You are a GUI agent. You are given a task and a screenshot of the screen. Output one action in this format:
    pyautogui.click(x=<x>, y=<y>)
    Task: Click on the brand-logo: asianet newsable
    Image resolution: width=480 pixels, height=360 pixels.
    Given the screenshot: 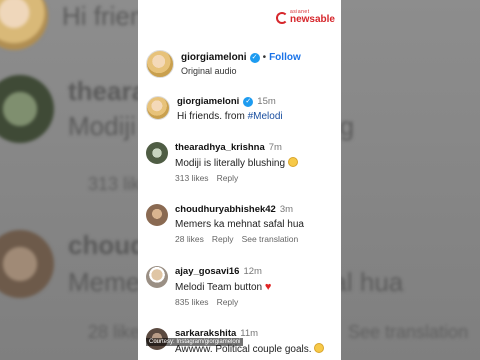 What is the action you would take?
    pyautogui.click(x=305, y=17)
    